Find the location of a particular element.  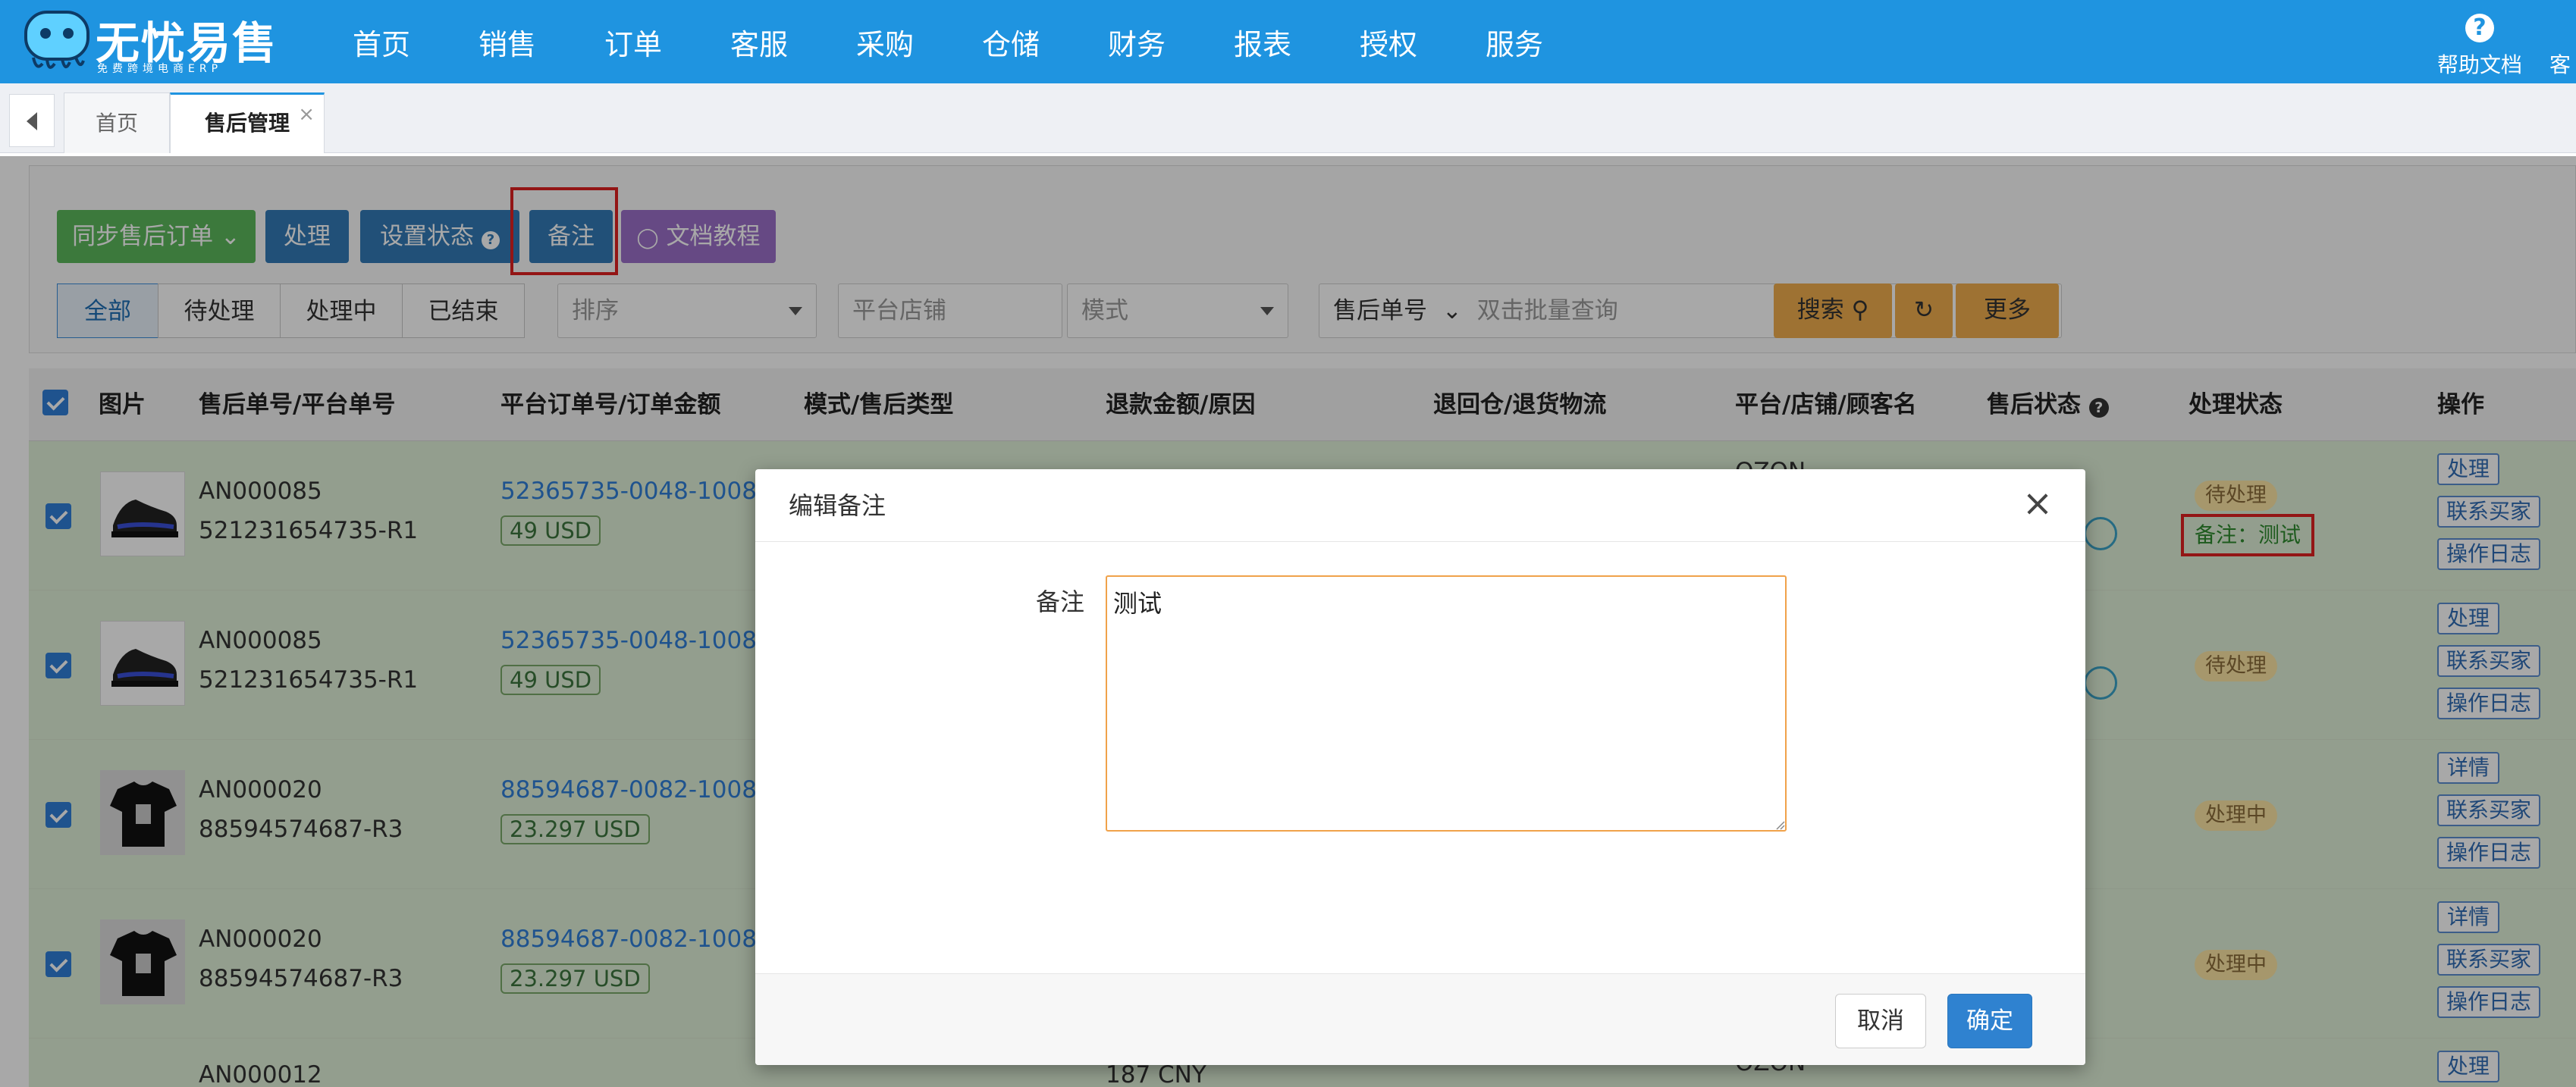

tab-after-sales-label: 售后管理 is located at coordinates (247, 123).